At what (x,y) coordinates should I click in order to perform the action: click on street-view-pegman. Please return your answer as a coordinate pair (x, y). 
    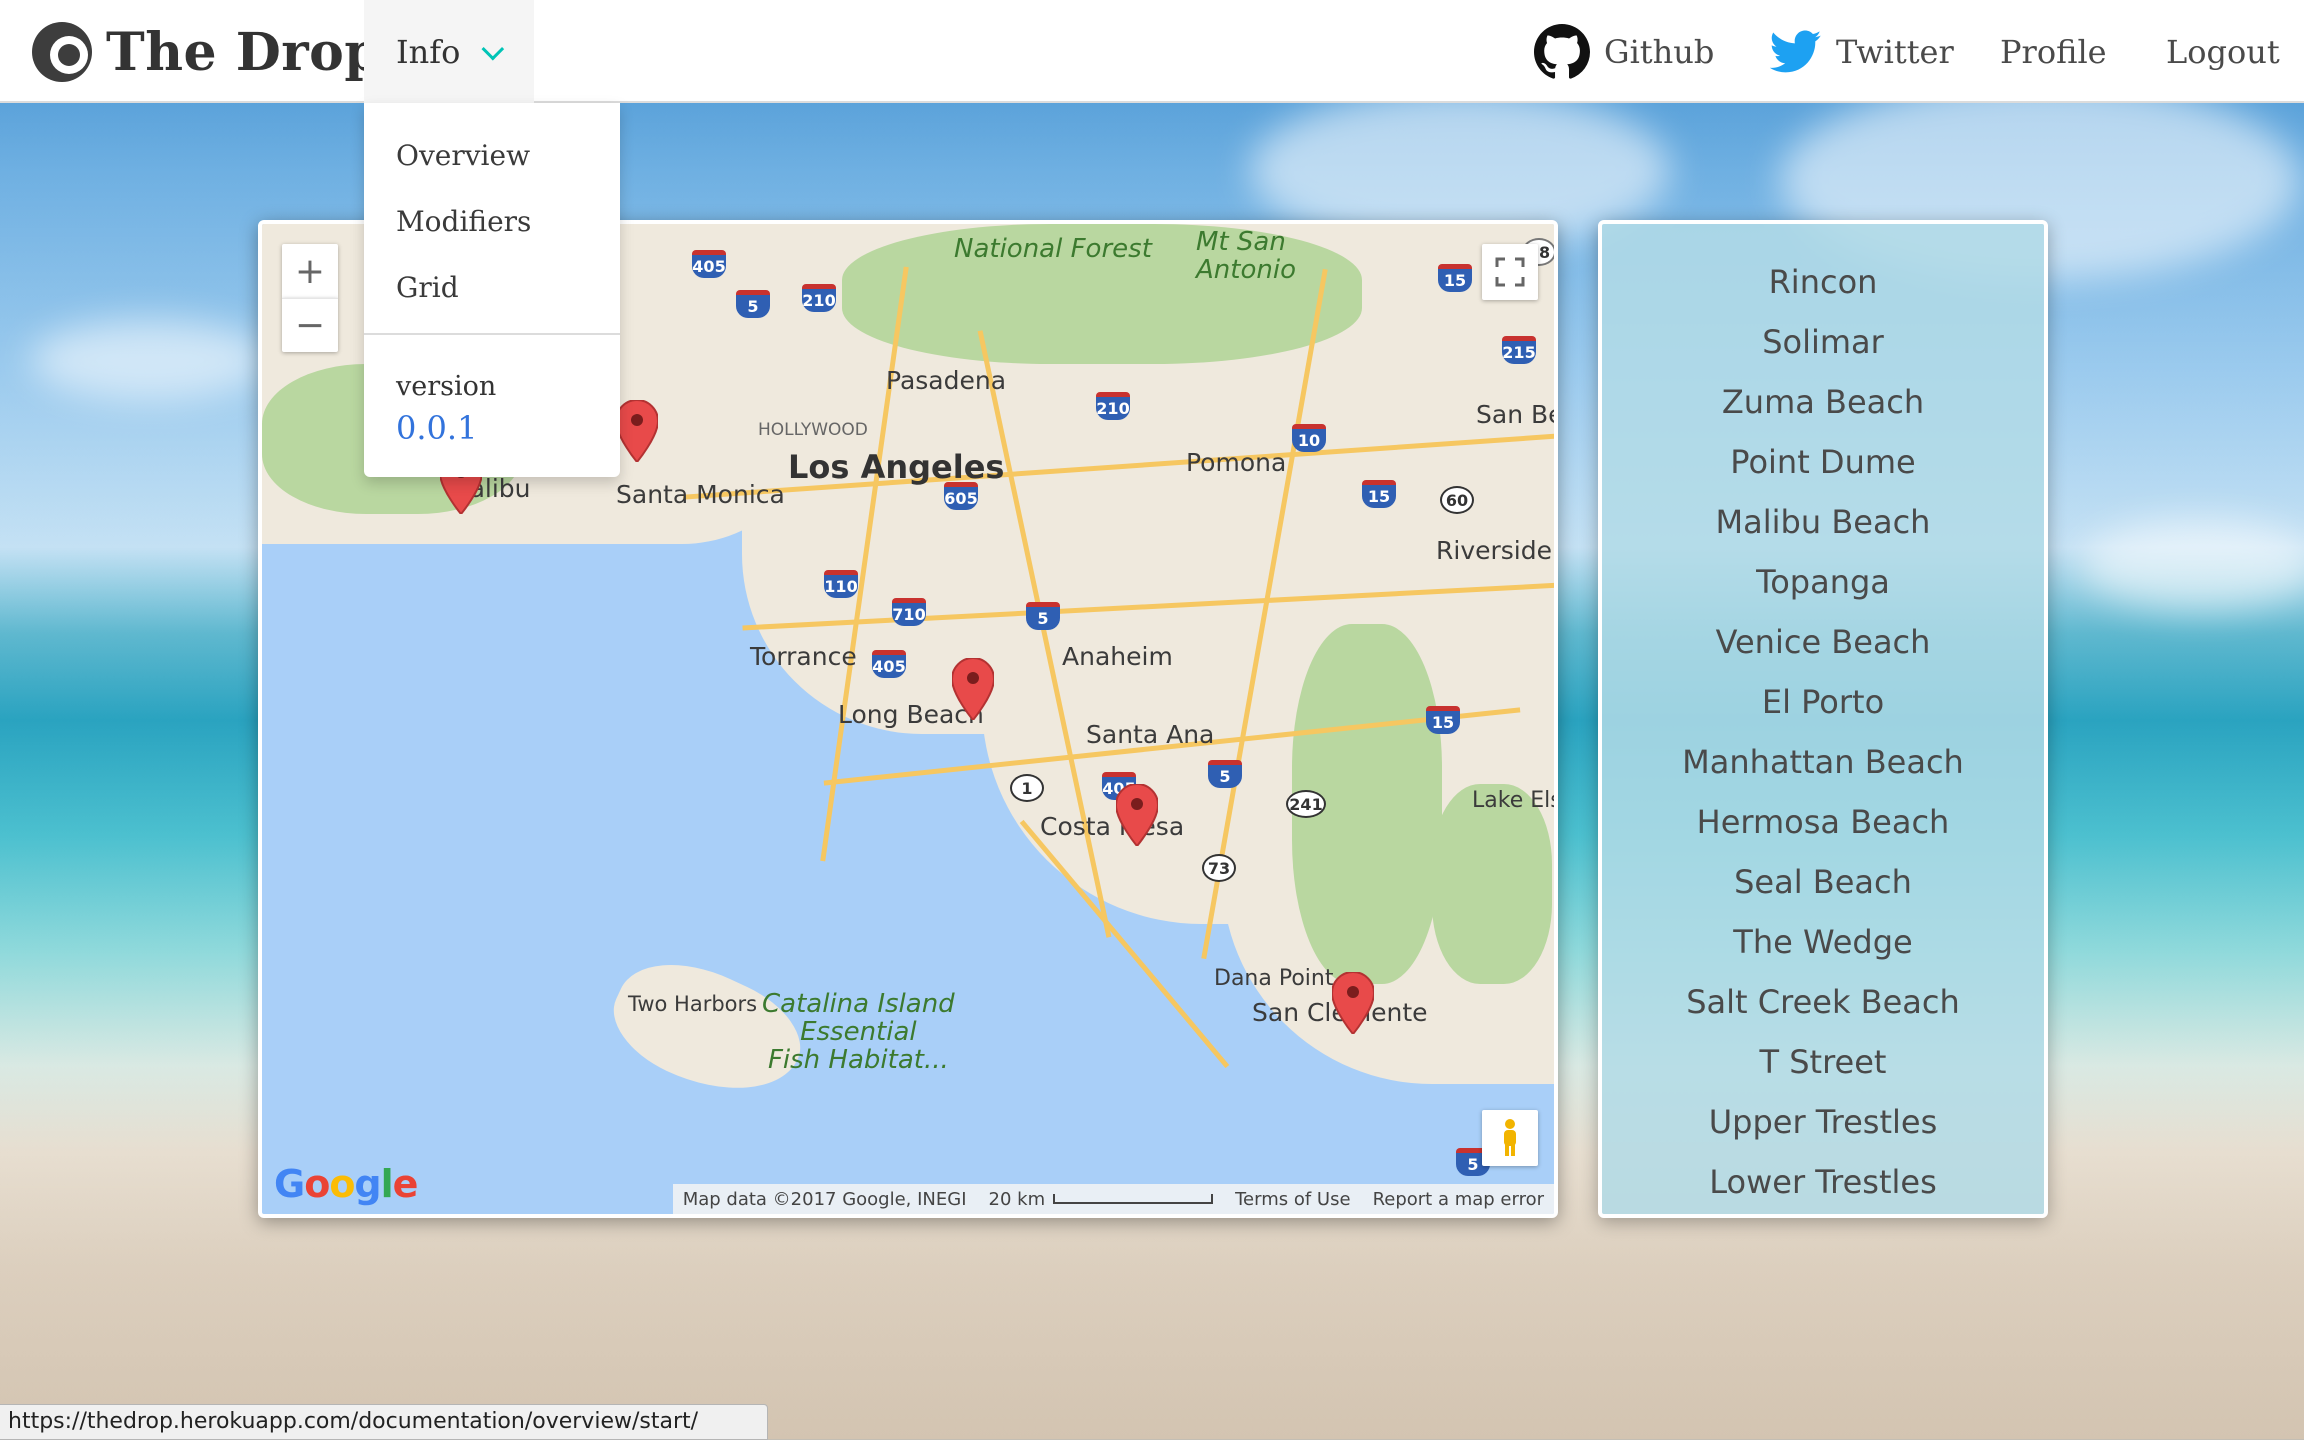
    Looking at the image, I should click on (1510, 1138).